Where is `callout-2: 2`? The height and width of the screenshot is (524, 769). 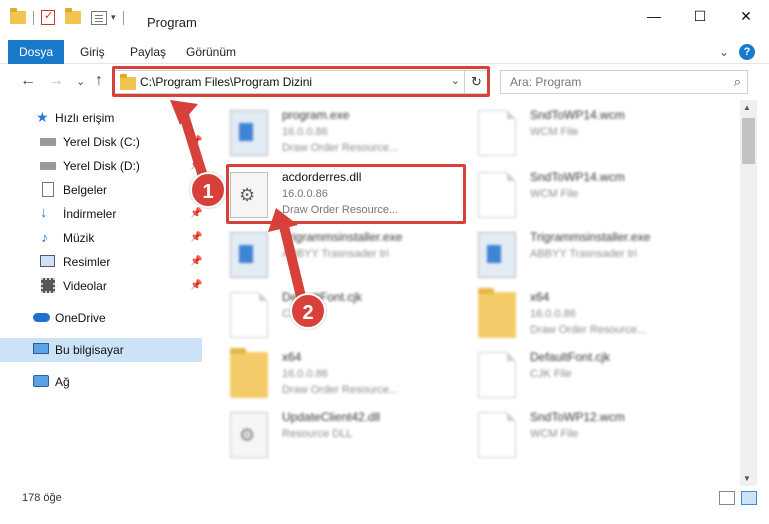
callout-2: 2 is located at coordinates (308, 311).